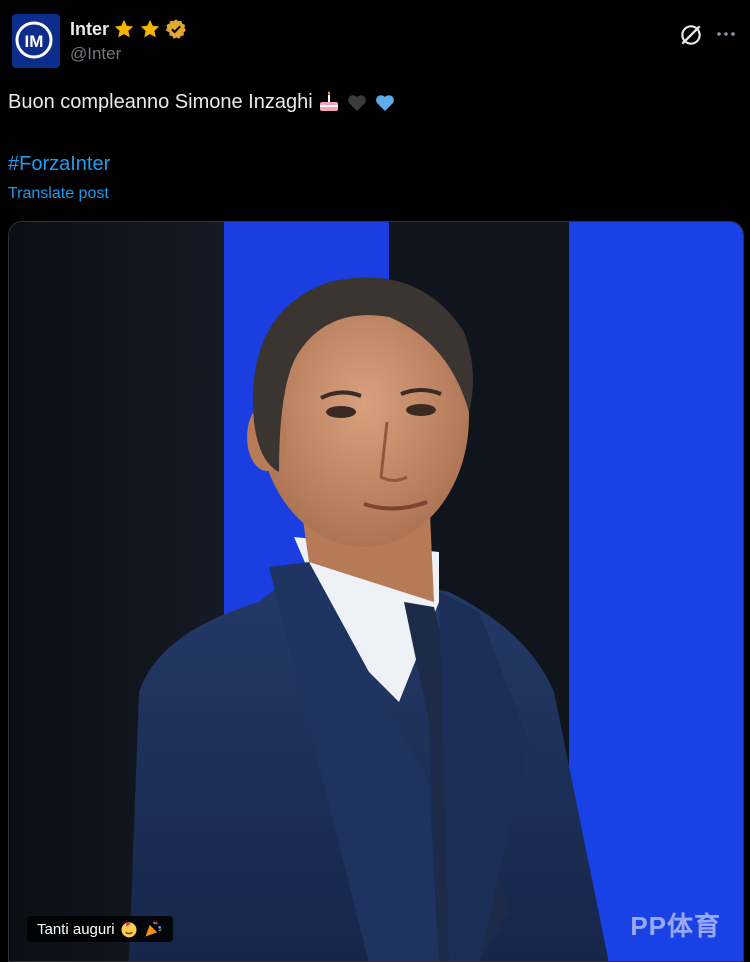  Describe the element at coordinates (153, 929) in the screenshot. I see `party-popper-emoji` at that location.